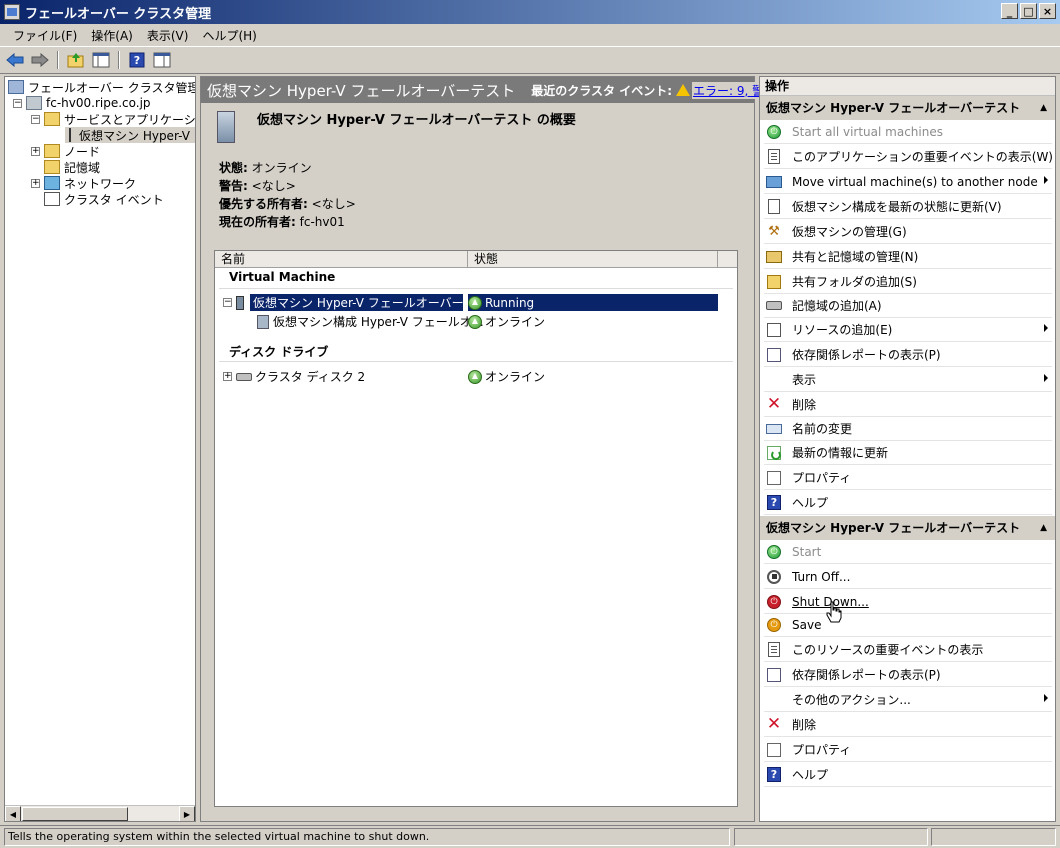 This screenshot has width=1060, height=848. I want to click on action-refresh-vm-config: 仮想マシン構成を最新の状態に更新(V), so click(908, 207).